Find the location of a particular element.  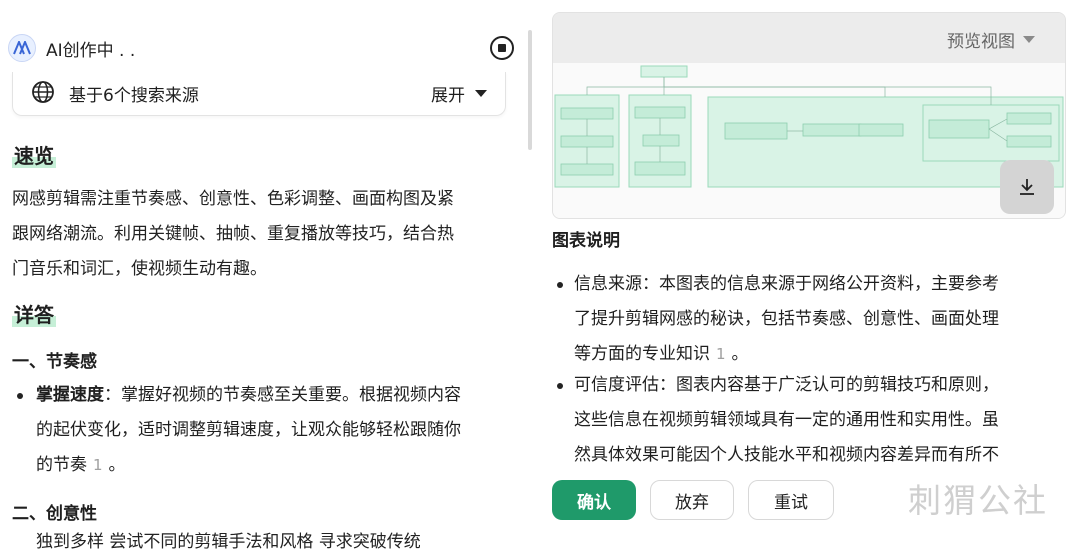

confirm-button: 确认 is located at coordinates (594, 500).